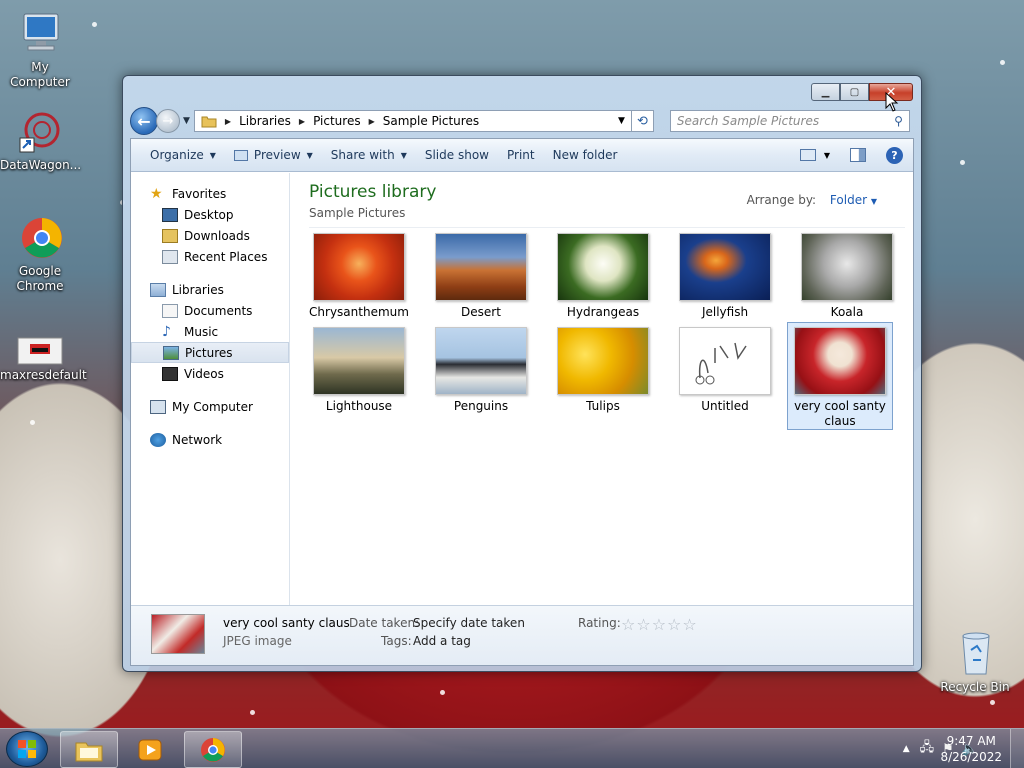 The height and width of the screenshot is (768, 1024). Describe the element at coordinates (337, 121) in the screenshot. I see `breadcrumb-pictures: Pictures` at that location.